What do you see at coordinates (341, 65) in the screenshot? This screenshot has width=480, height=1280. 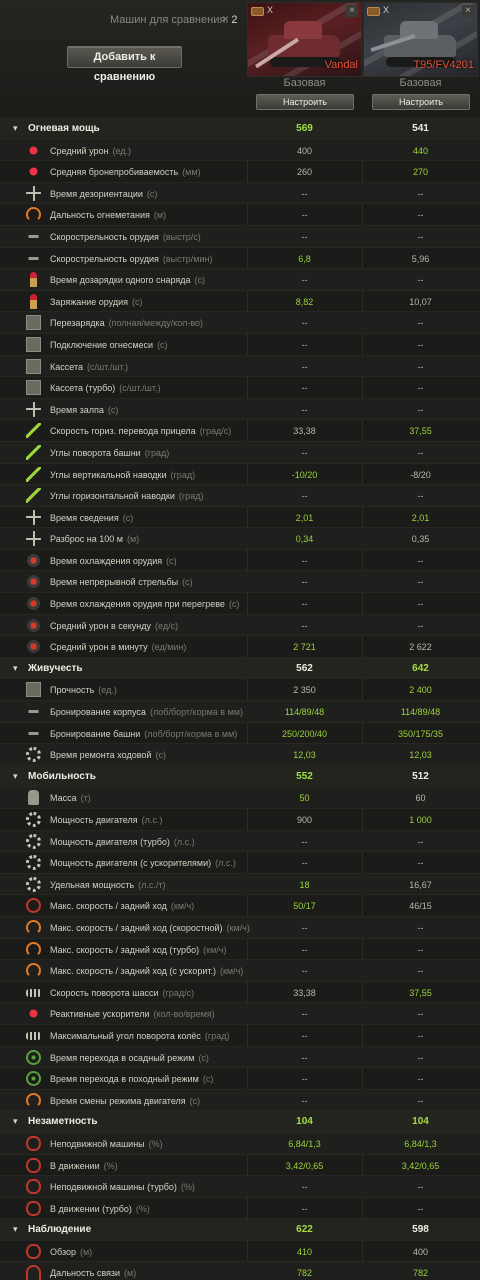 I see `vehicle-name: Vandal` at bounding box center [341, 65].